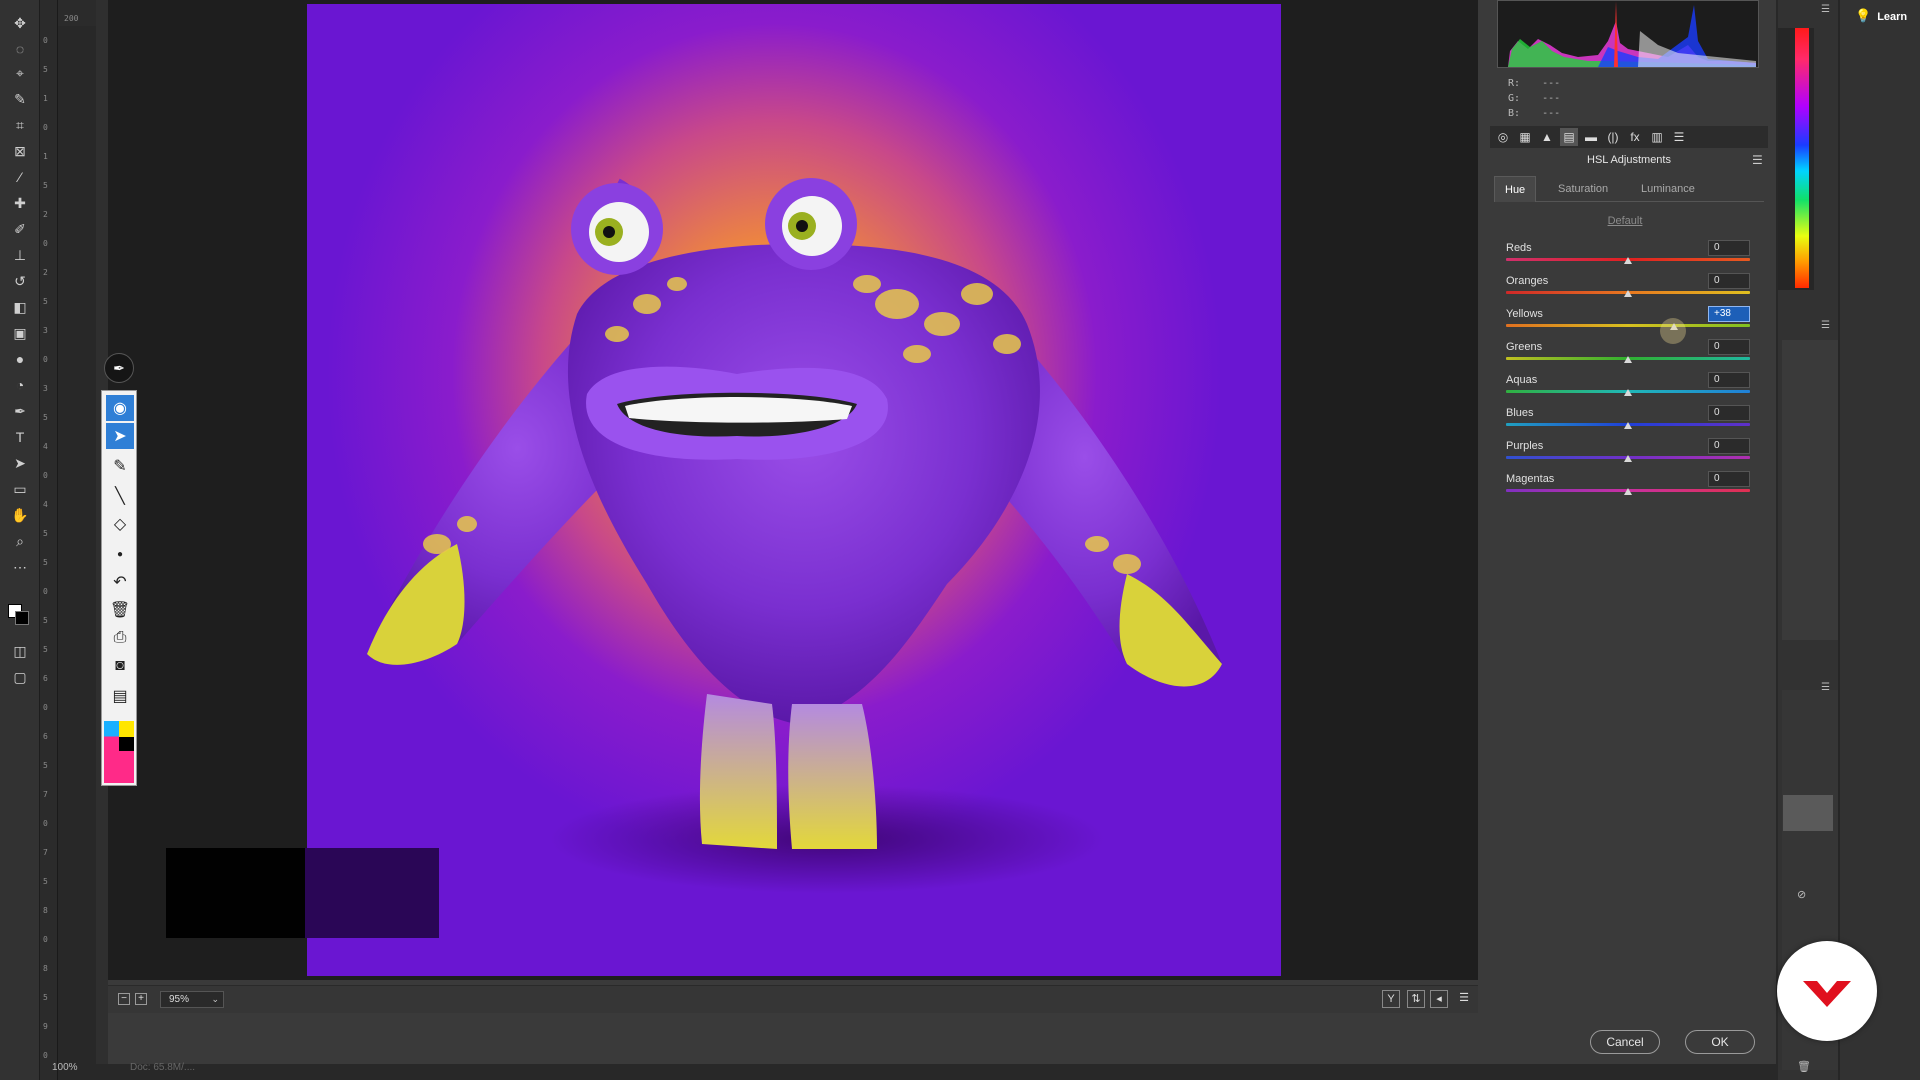 The image size is (1920, 1080). I want to click on presets-sliders-icon: ☰, so click(1679, 137).